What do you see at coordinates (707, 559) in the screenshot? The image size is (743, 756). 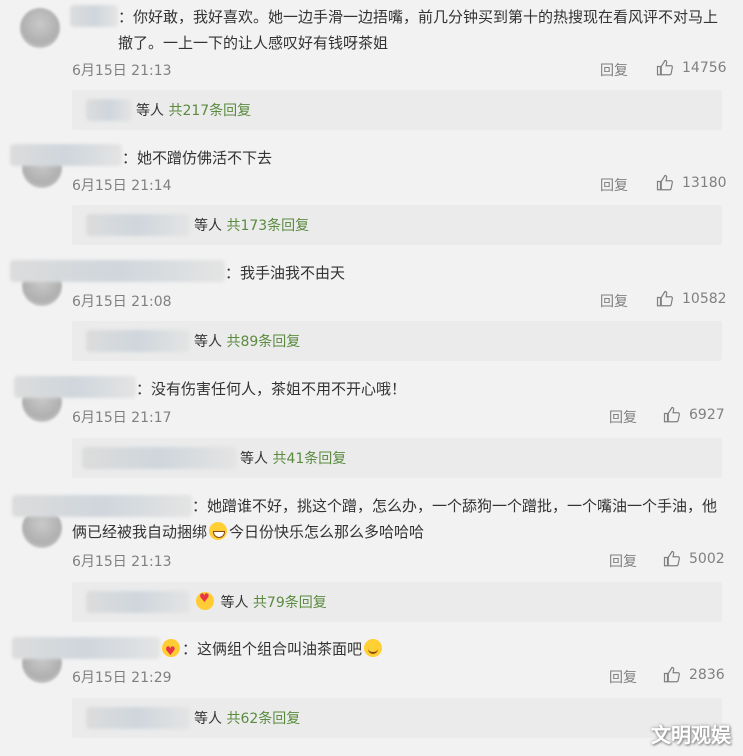 I see `like-count: 5002` at bounding box center [707, 559].